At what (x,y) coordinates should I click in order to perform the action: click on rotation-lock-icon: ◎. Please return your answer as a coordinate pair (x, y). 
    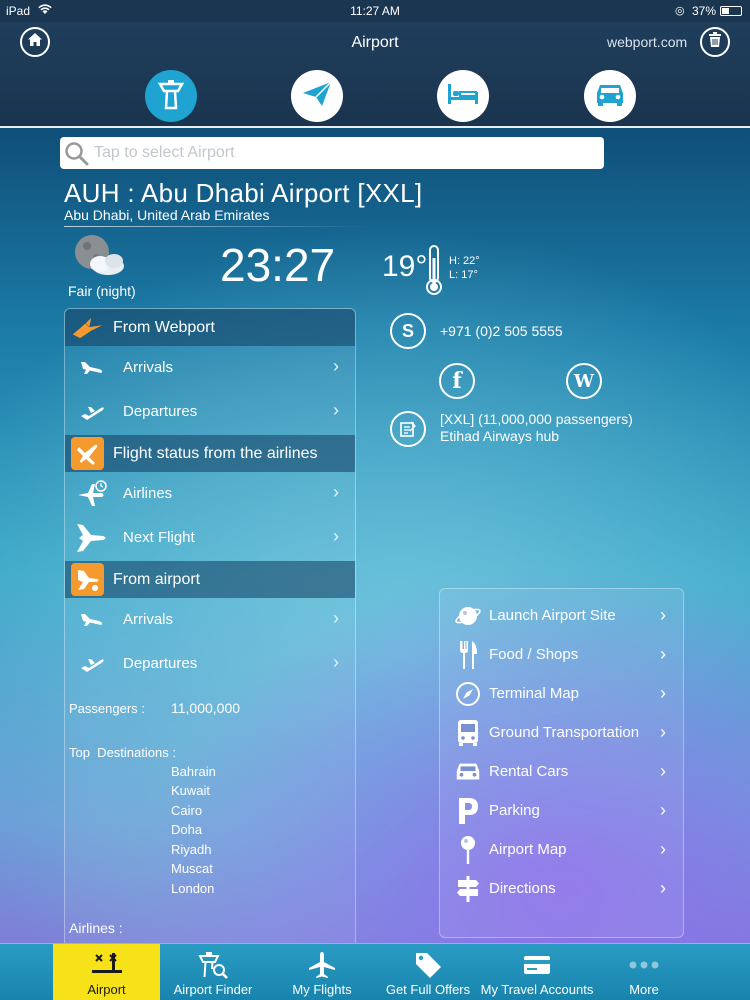
    Looking at the image, I should click on (680, 11).